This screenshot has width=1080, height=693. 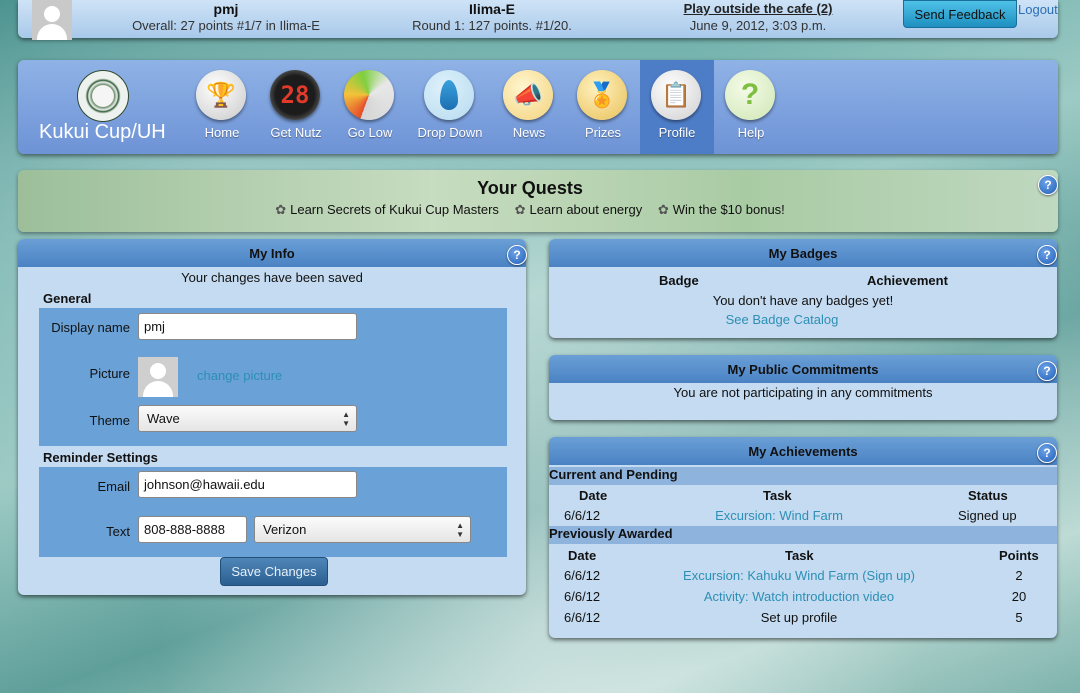 I want to click on badges-help-icon: ?, so click(x=1047, y=255).